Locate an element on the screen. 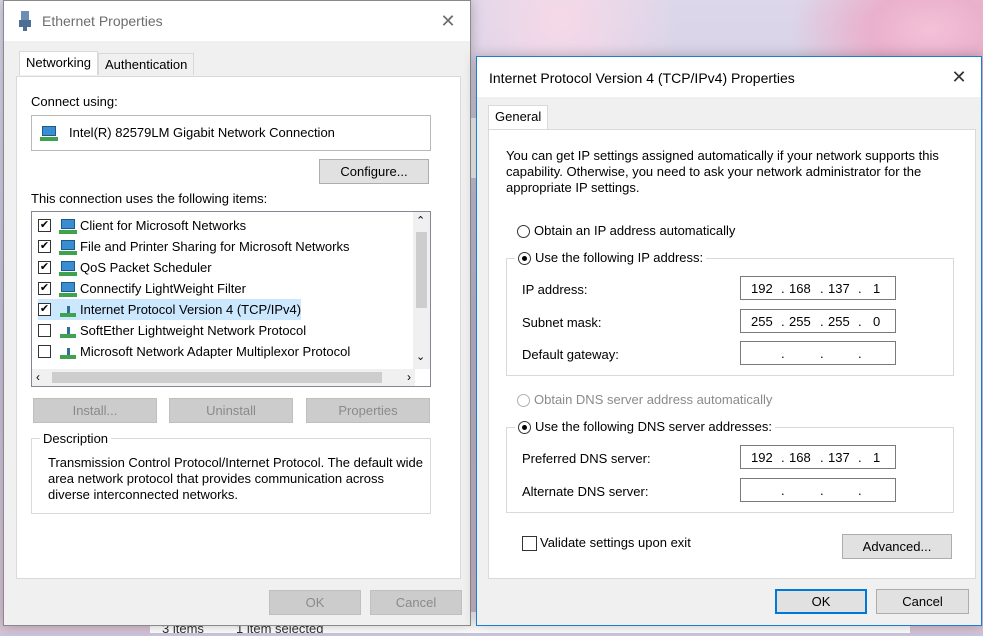 Image resolution: width=983 pixels, height=636 pixels. ethernet-titlebar: Ethernet Properties ✕ is located at coordinates (237, 21).